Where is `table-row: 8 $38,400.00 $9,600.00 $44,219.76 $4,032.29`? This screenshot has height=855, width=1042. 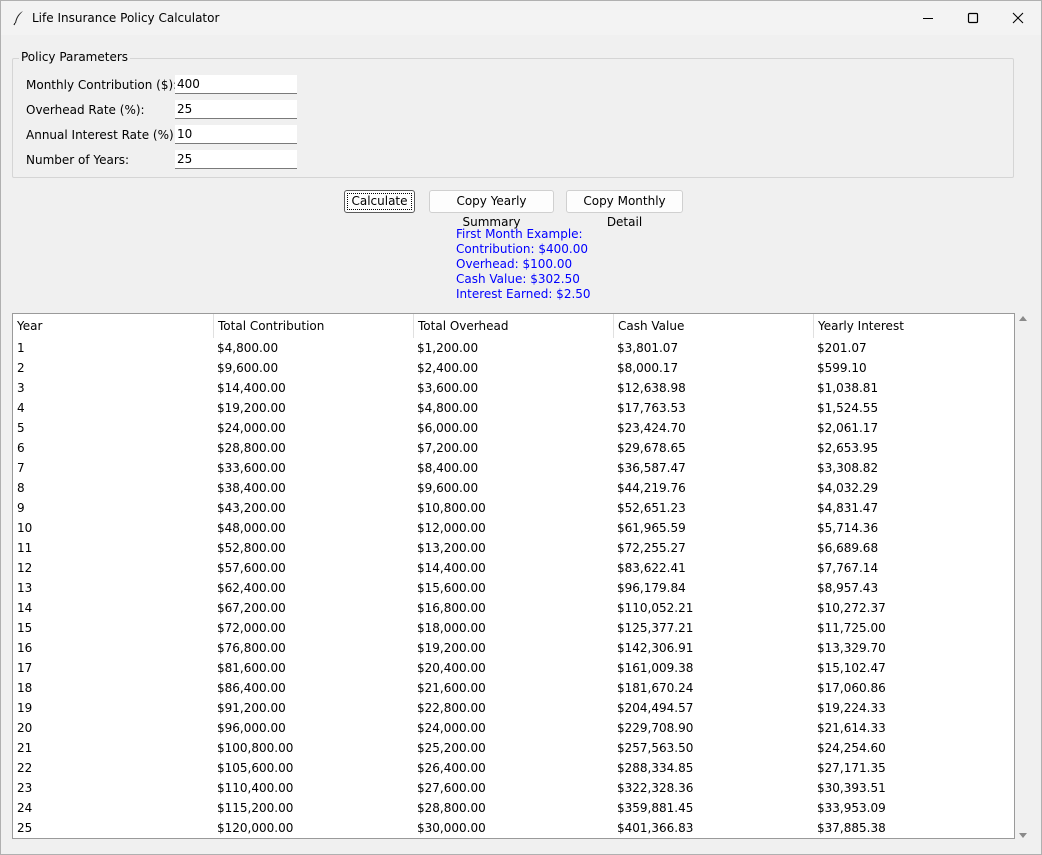
table-row: 8 $38,400.00 $9,600.00 $44,219.76 $4,032.29 is located at coordinates (513, 488).